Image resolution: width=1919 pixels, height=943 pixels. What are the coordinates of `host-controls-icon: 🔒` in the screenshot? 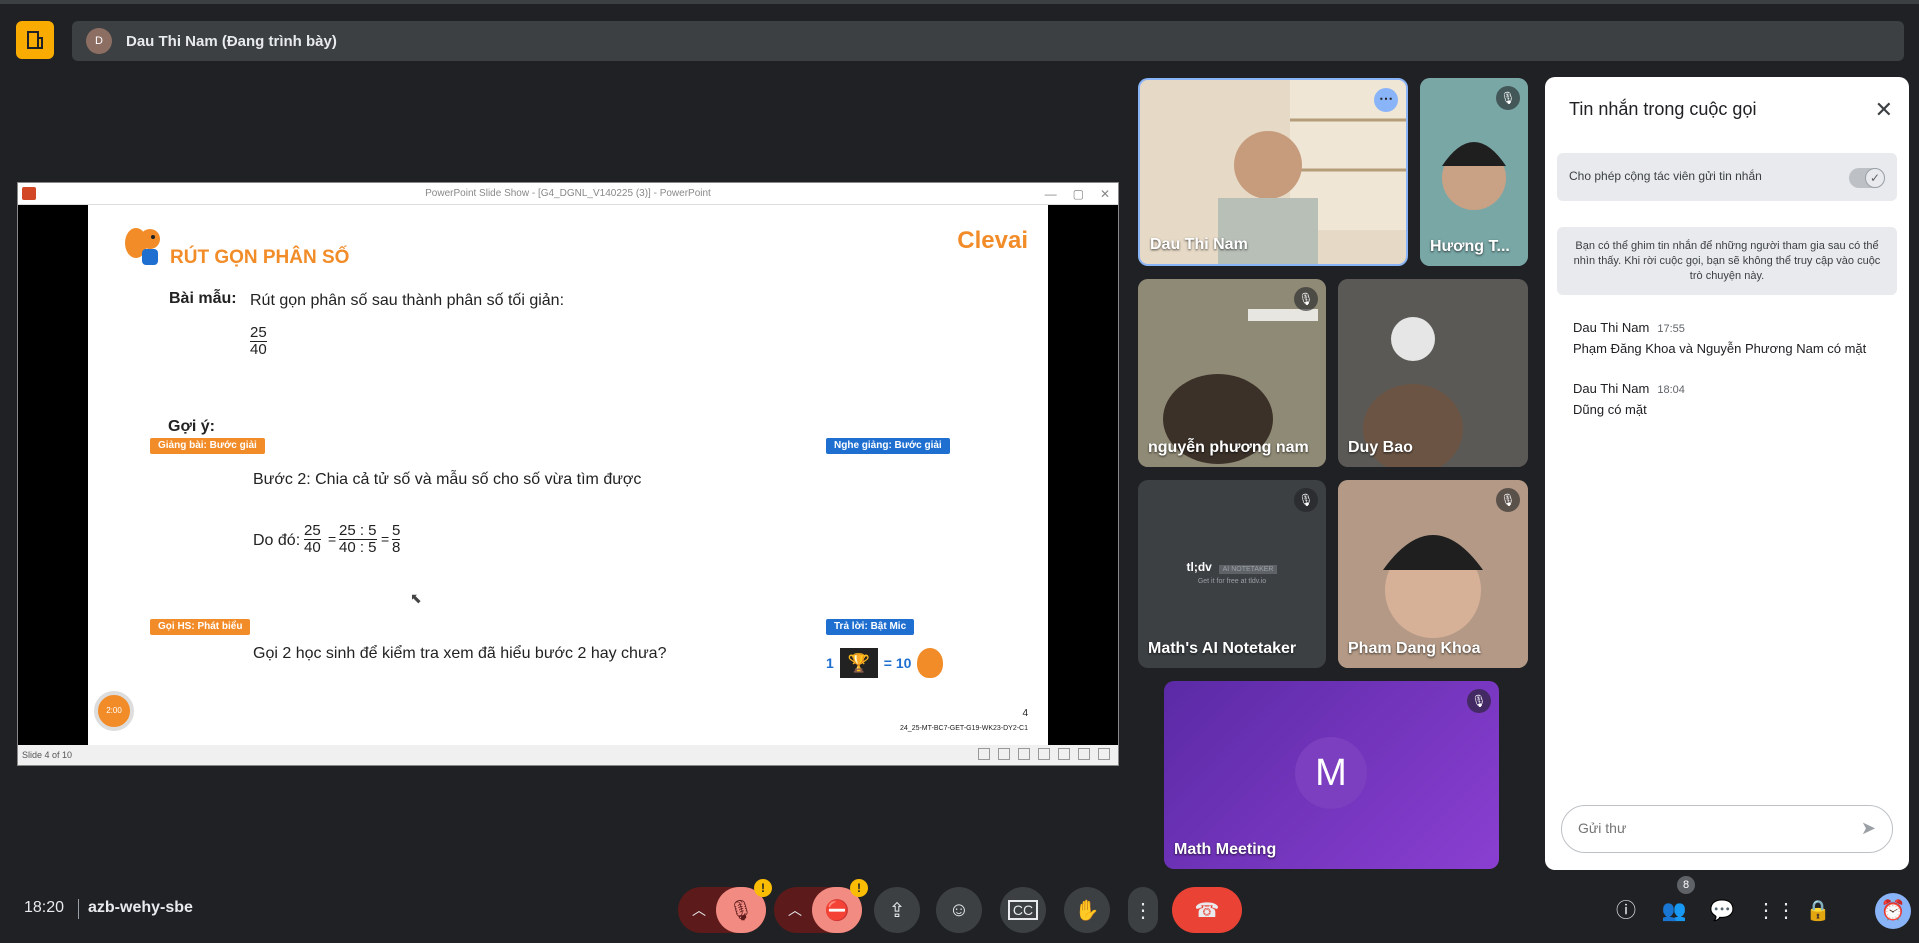 It's located at (1818, 911).